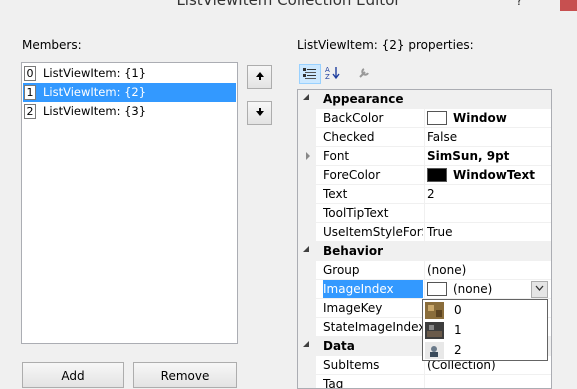 The height and width of the screenshot is (389, 577). Describe the element at coordinates (489, 156) in the screenshot. I see `property-value: SimSun, 9pt` at that location.